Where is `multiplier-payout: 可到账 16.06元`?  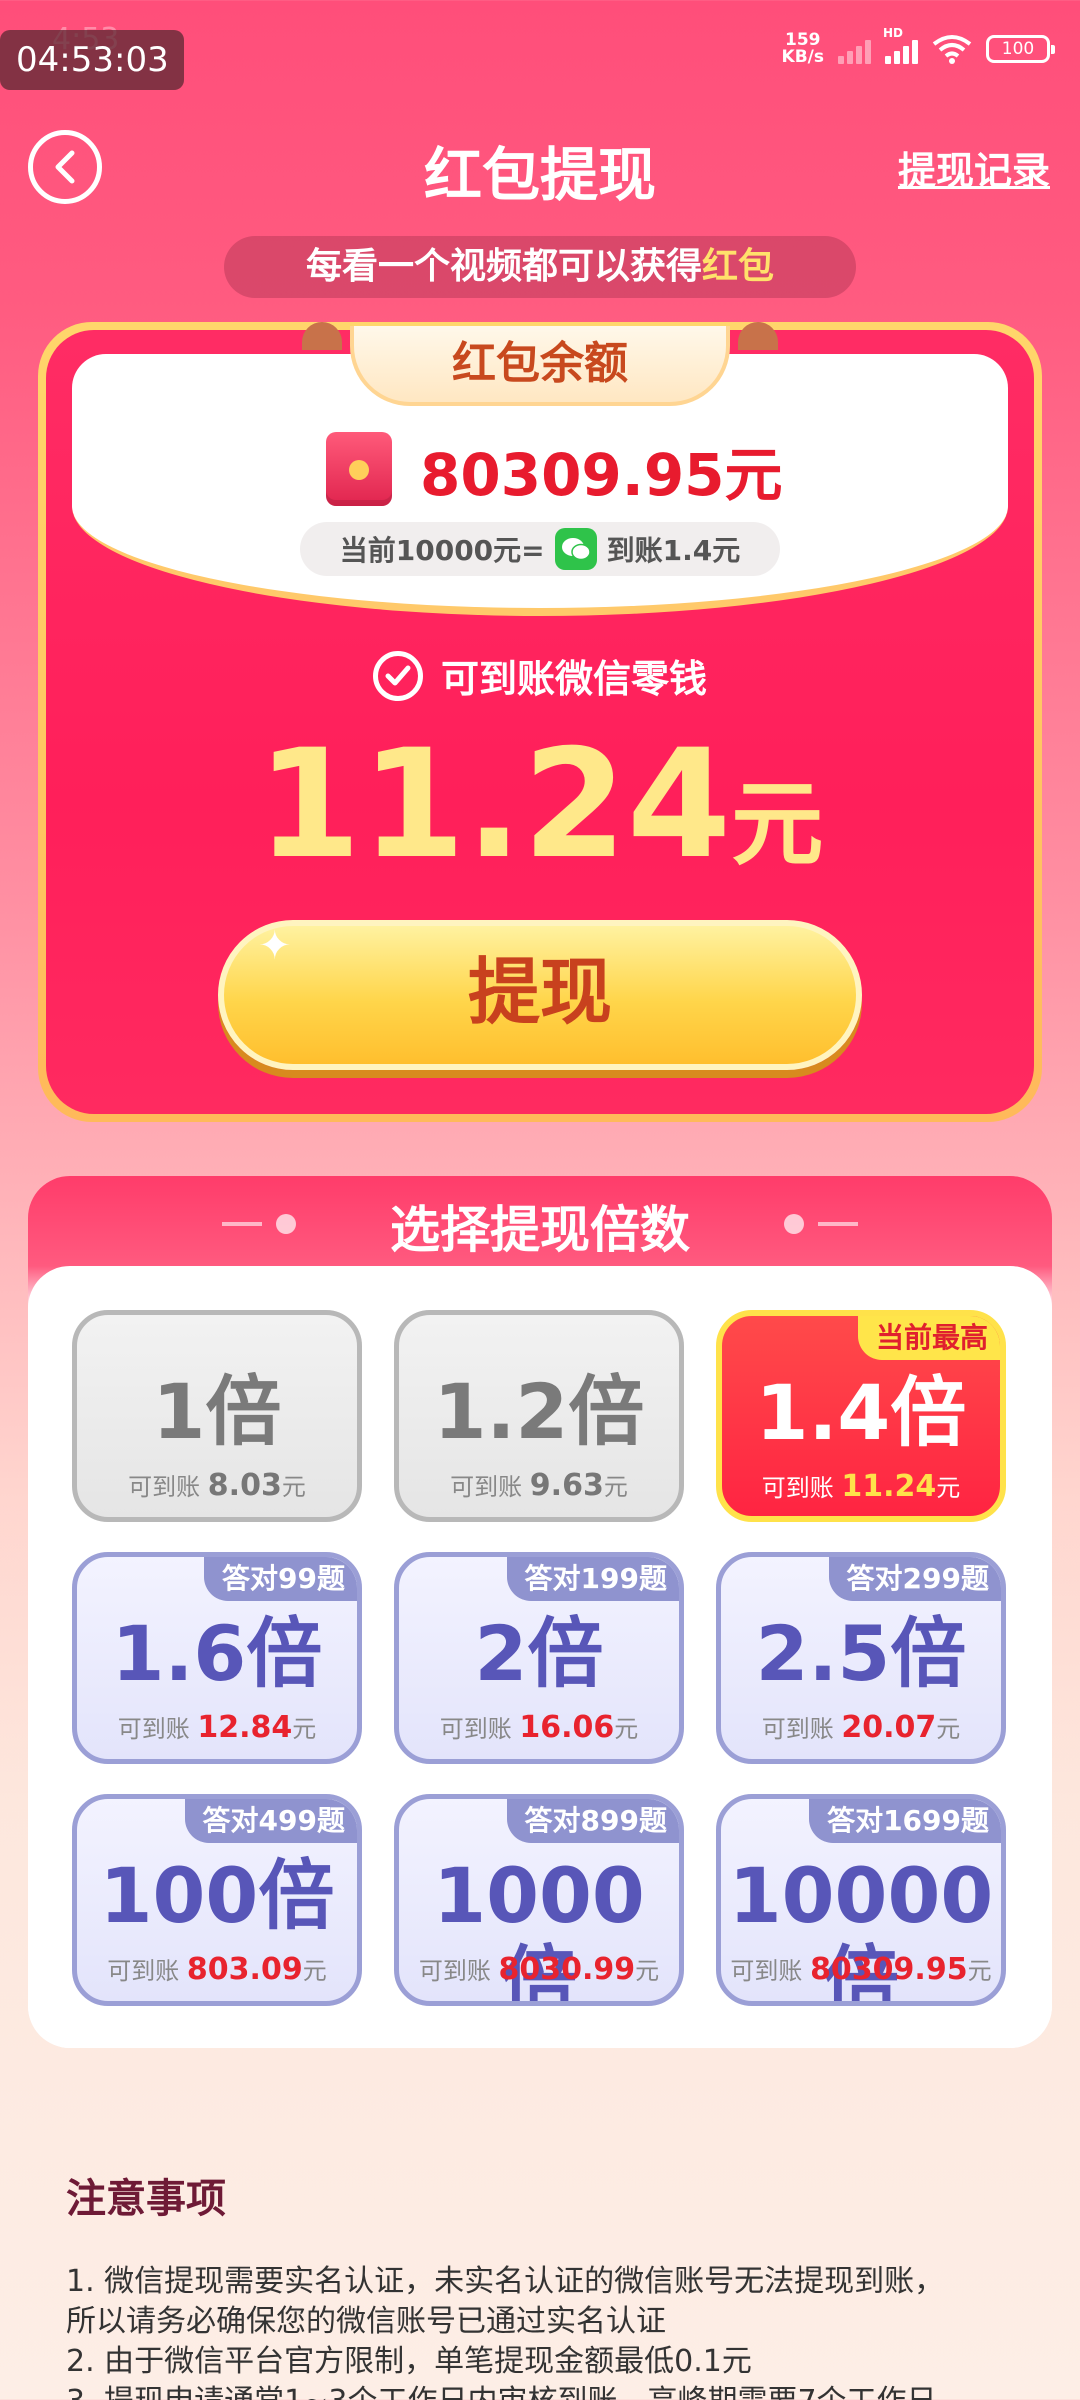
multiplier-payout: 可到账 16.06元 is located at coordinates (539, 1727).